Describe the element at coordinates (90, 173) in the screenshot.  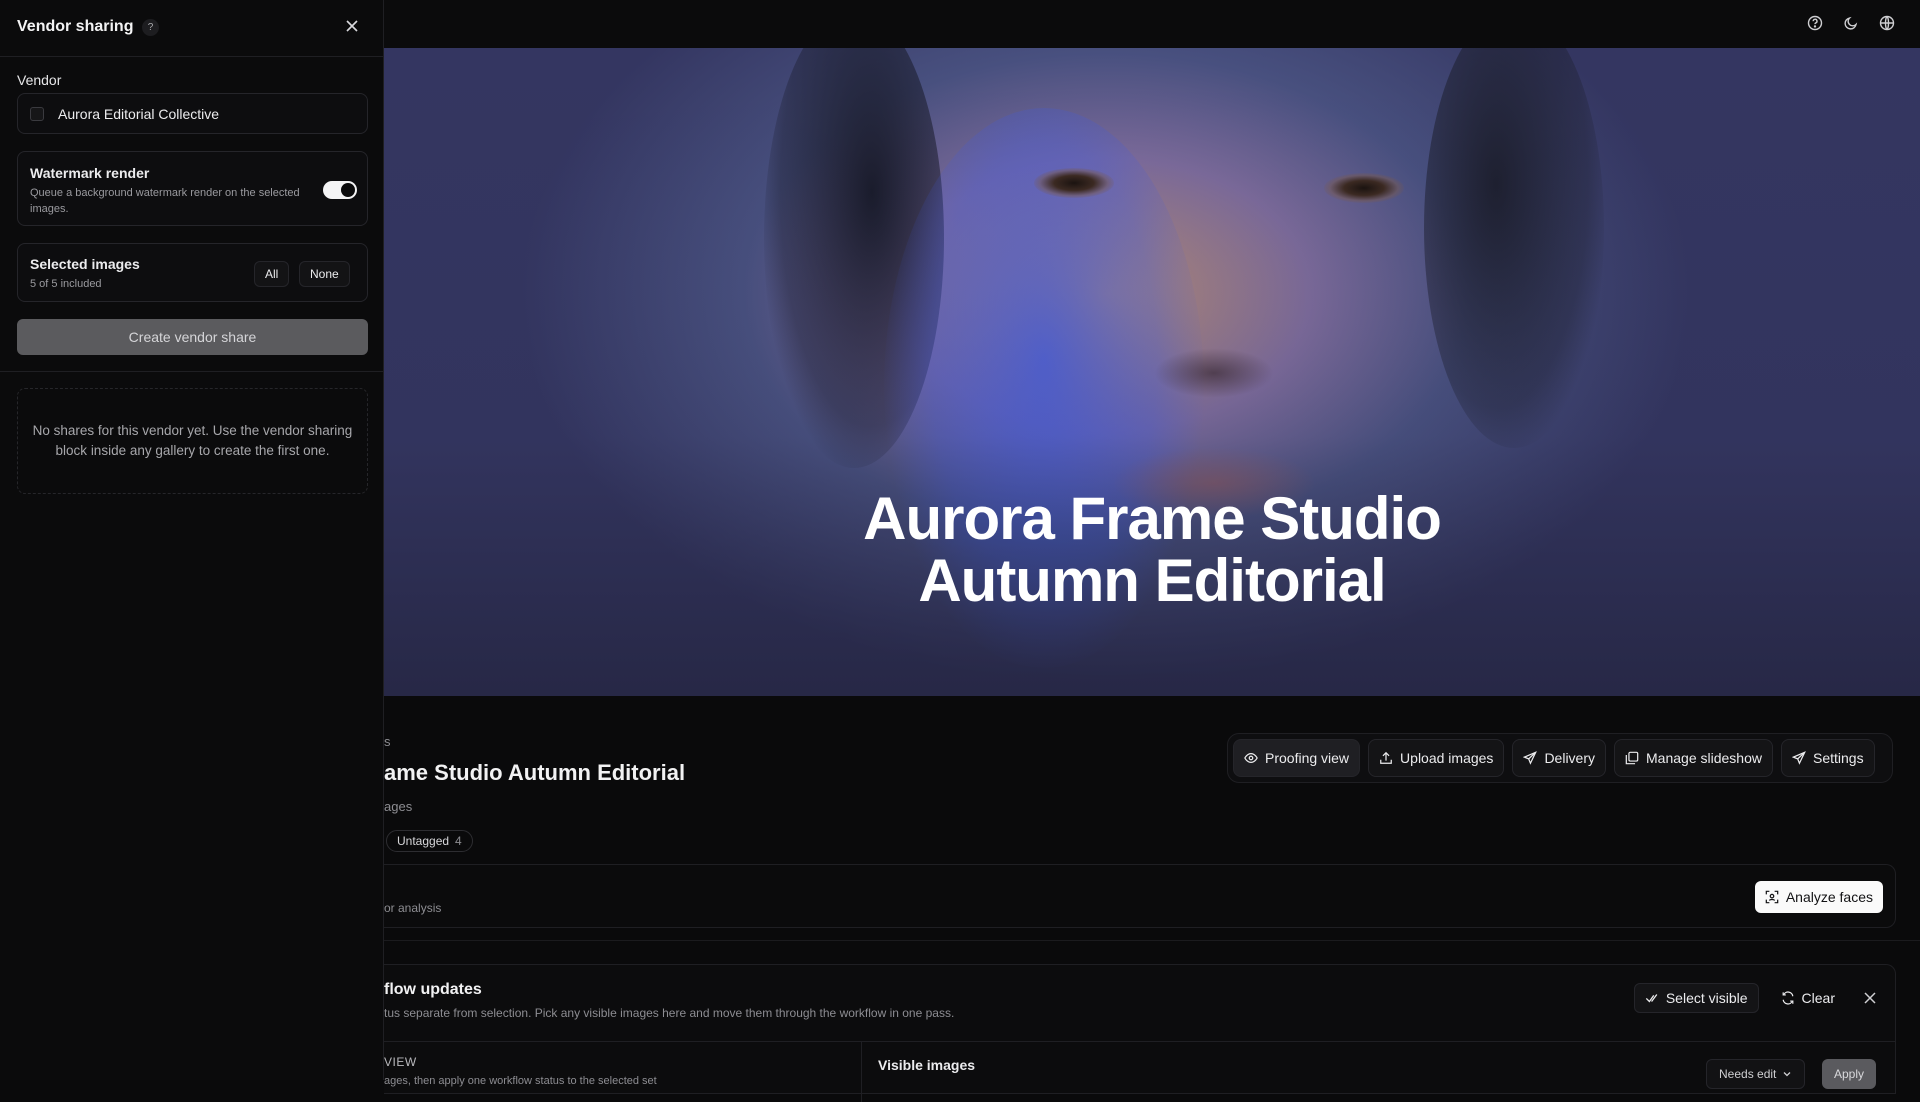
I see `watermark-title: Watermark render` at that location.